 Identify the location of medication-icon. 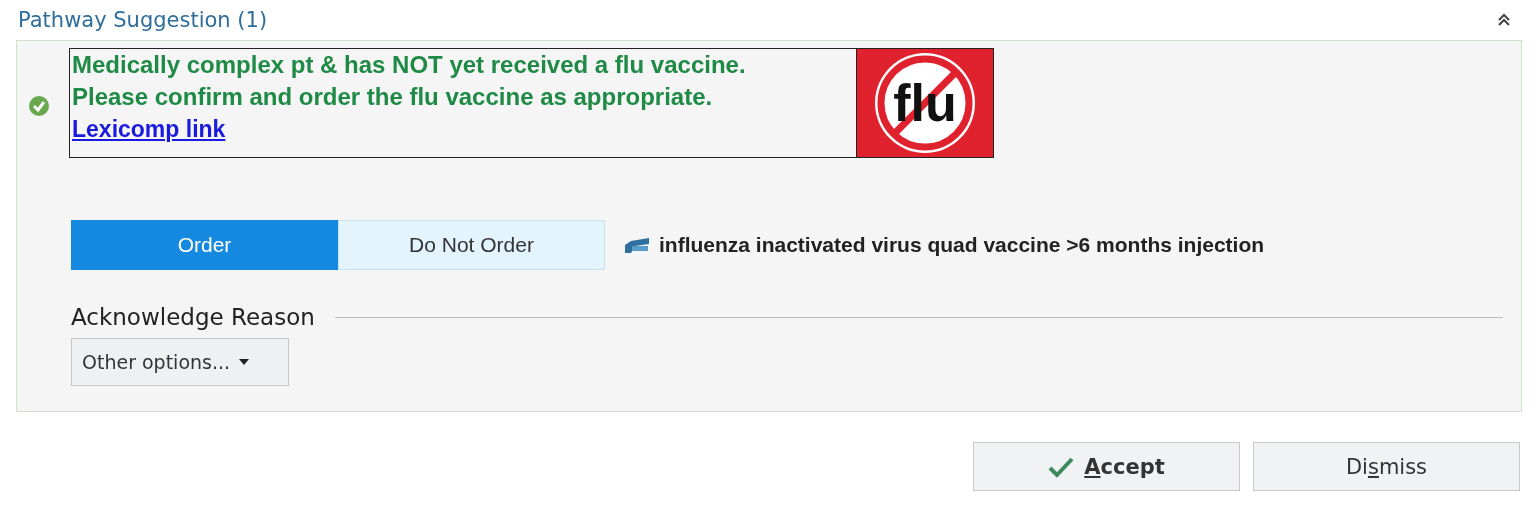
(637, 245).